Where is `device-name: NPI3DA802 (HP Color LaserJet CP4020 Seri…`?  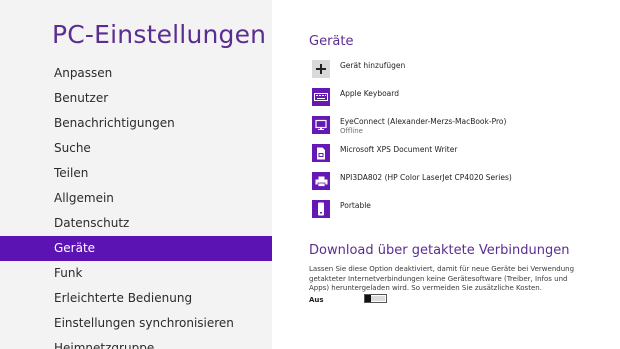
device-name: NPI3DA802 (HP Color LaserJet CP4020 Seri… is located at coordinates (426, 177).